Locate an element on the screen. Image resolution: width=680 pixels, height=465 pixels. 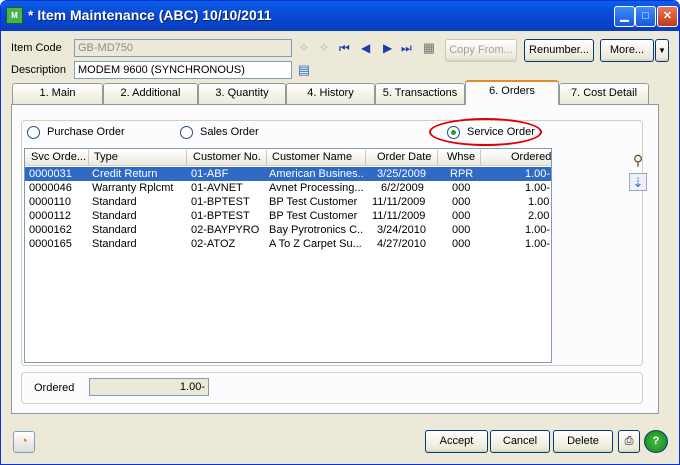
ordered-cell: 1.00 is located at coordinates (539, 202).